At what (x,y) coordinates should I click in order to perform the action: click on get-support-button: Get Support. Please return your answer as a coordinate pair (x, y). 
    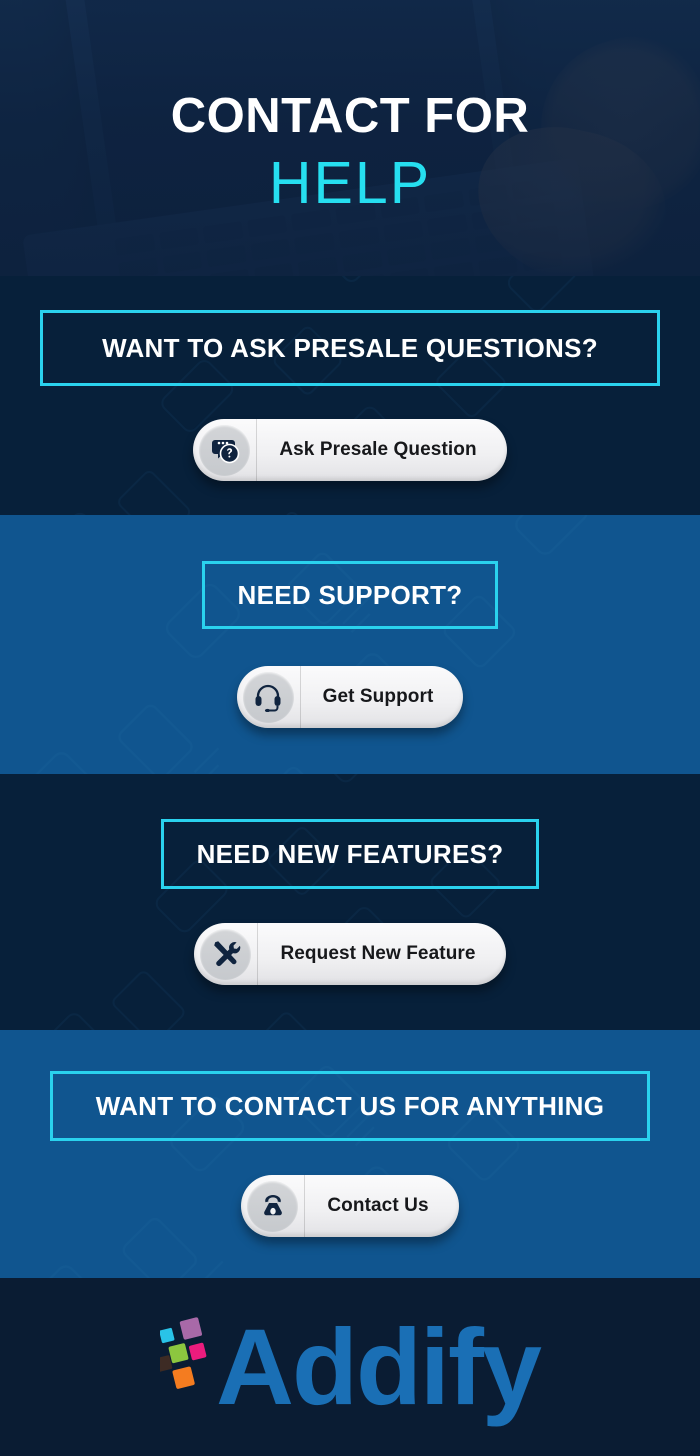
    Looking at the image, I should click on (350, 697).